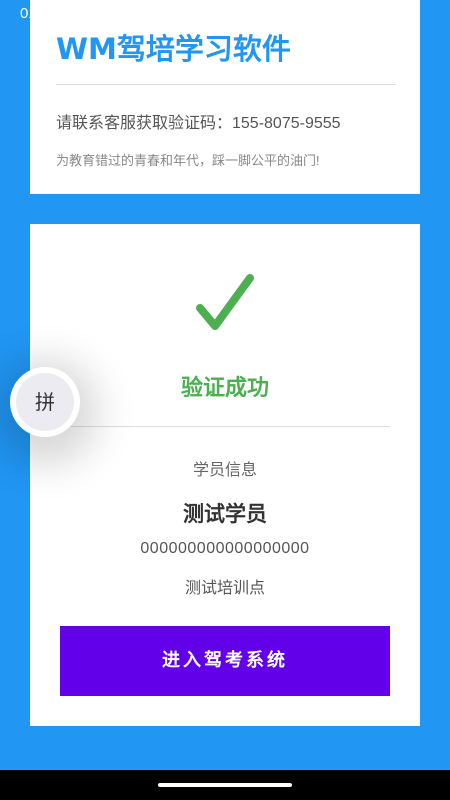 Image resolution: width=450 pixels, height=800 pixels. What do you see at coordinates (225, 514) in the screenshot?
I see `student-name: 测试学员` at bounding box center [225, 514].